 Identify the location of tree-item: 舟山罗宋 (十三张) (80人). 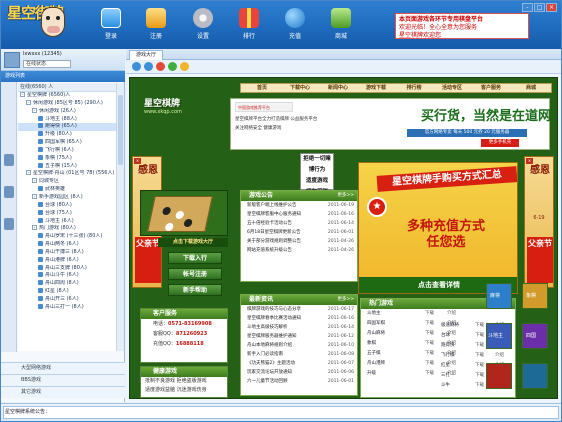
(67, 237).